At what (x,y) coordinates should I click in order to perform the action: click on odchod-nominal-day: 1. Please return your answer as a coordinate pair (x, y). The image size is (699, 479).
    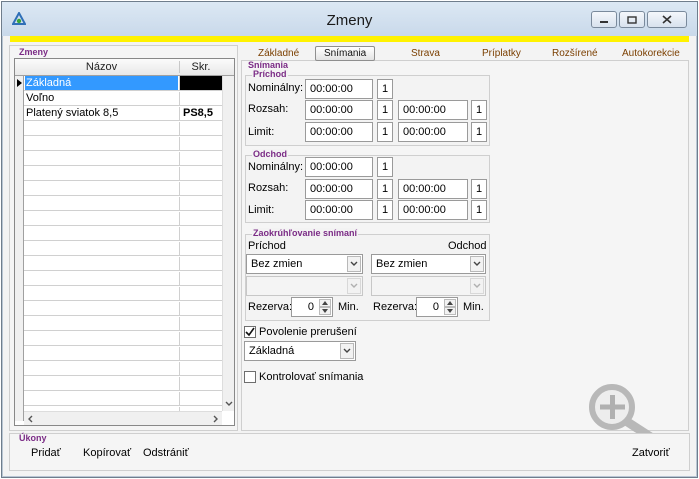
    Looking at the image, I should click on (385, 167).